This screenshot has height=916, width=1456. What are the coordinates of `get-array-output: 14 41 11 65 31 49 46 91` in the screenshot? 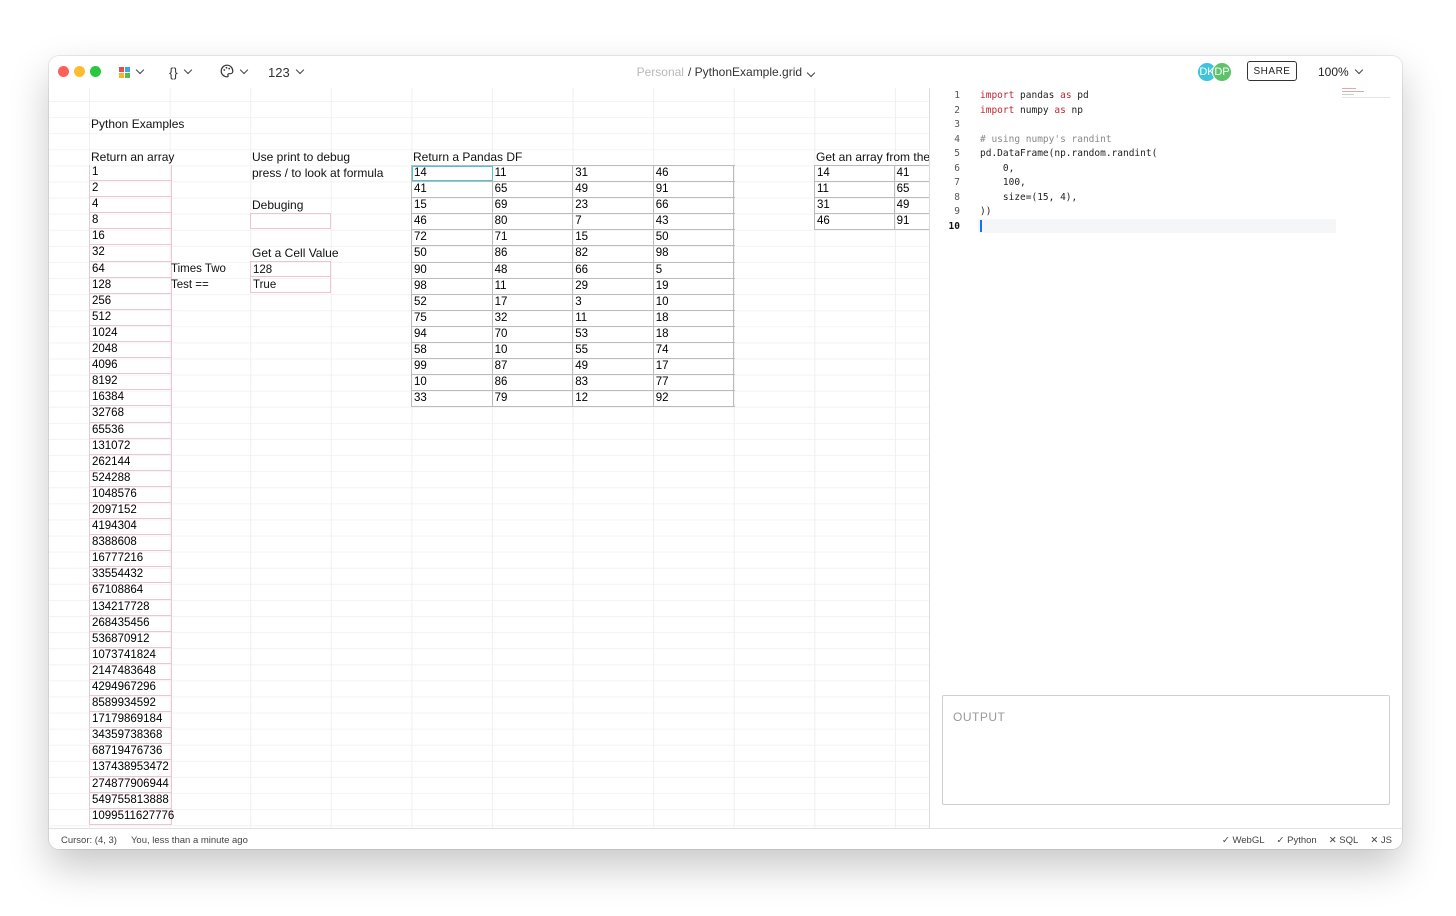 It's located at (871, 198).